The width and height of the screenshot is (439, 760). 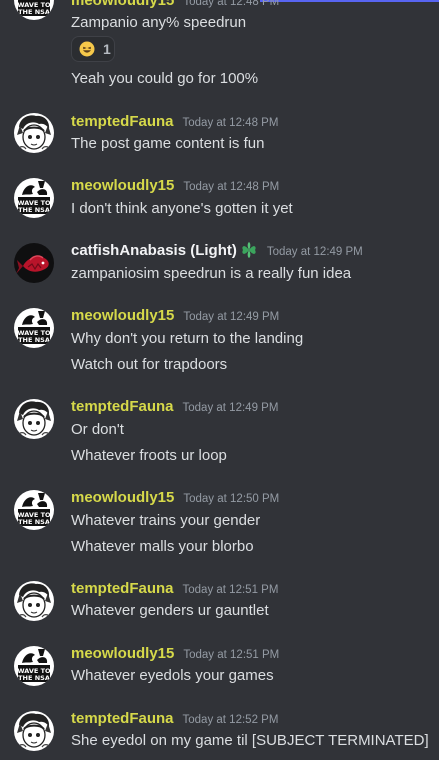 I want to click on message-text: Zampanio any% speedrun, so click(x=159, y=22).